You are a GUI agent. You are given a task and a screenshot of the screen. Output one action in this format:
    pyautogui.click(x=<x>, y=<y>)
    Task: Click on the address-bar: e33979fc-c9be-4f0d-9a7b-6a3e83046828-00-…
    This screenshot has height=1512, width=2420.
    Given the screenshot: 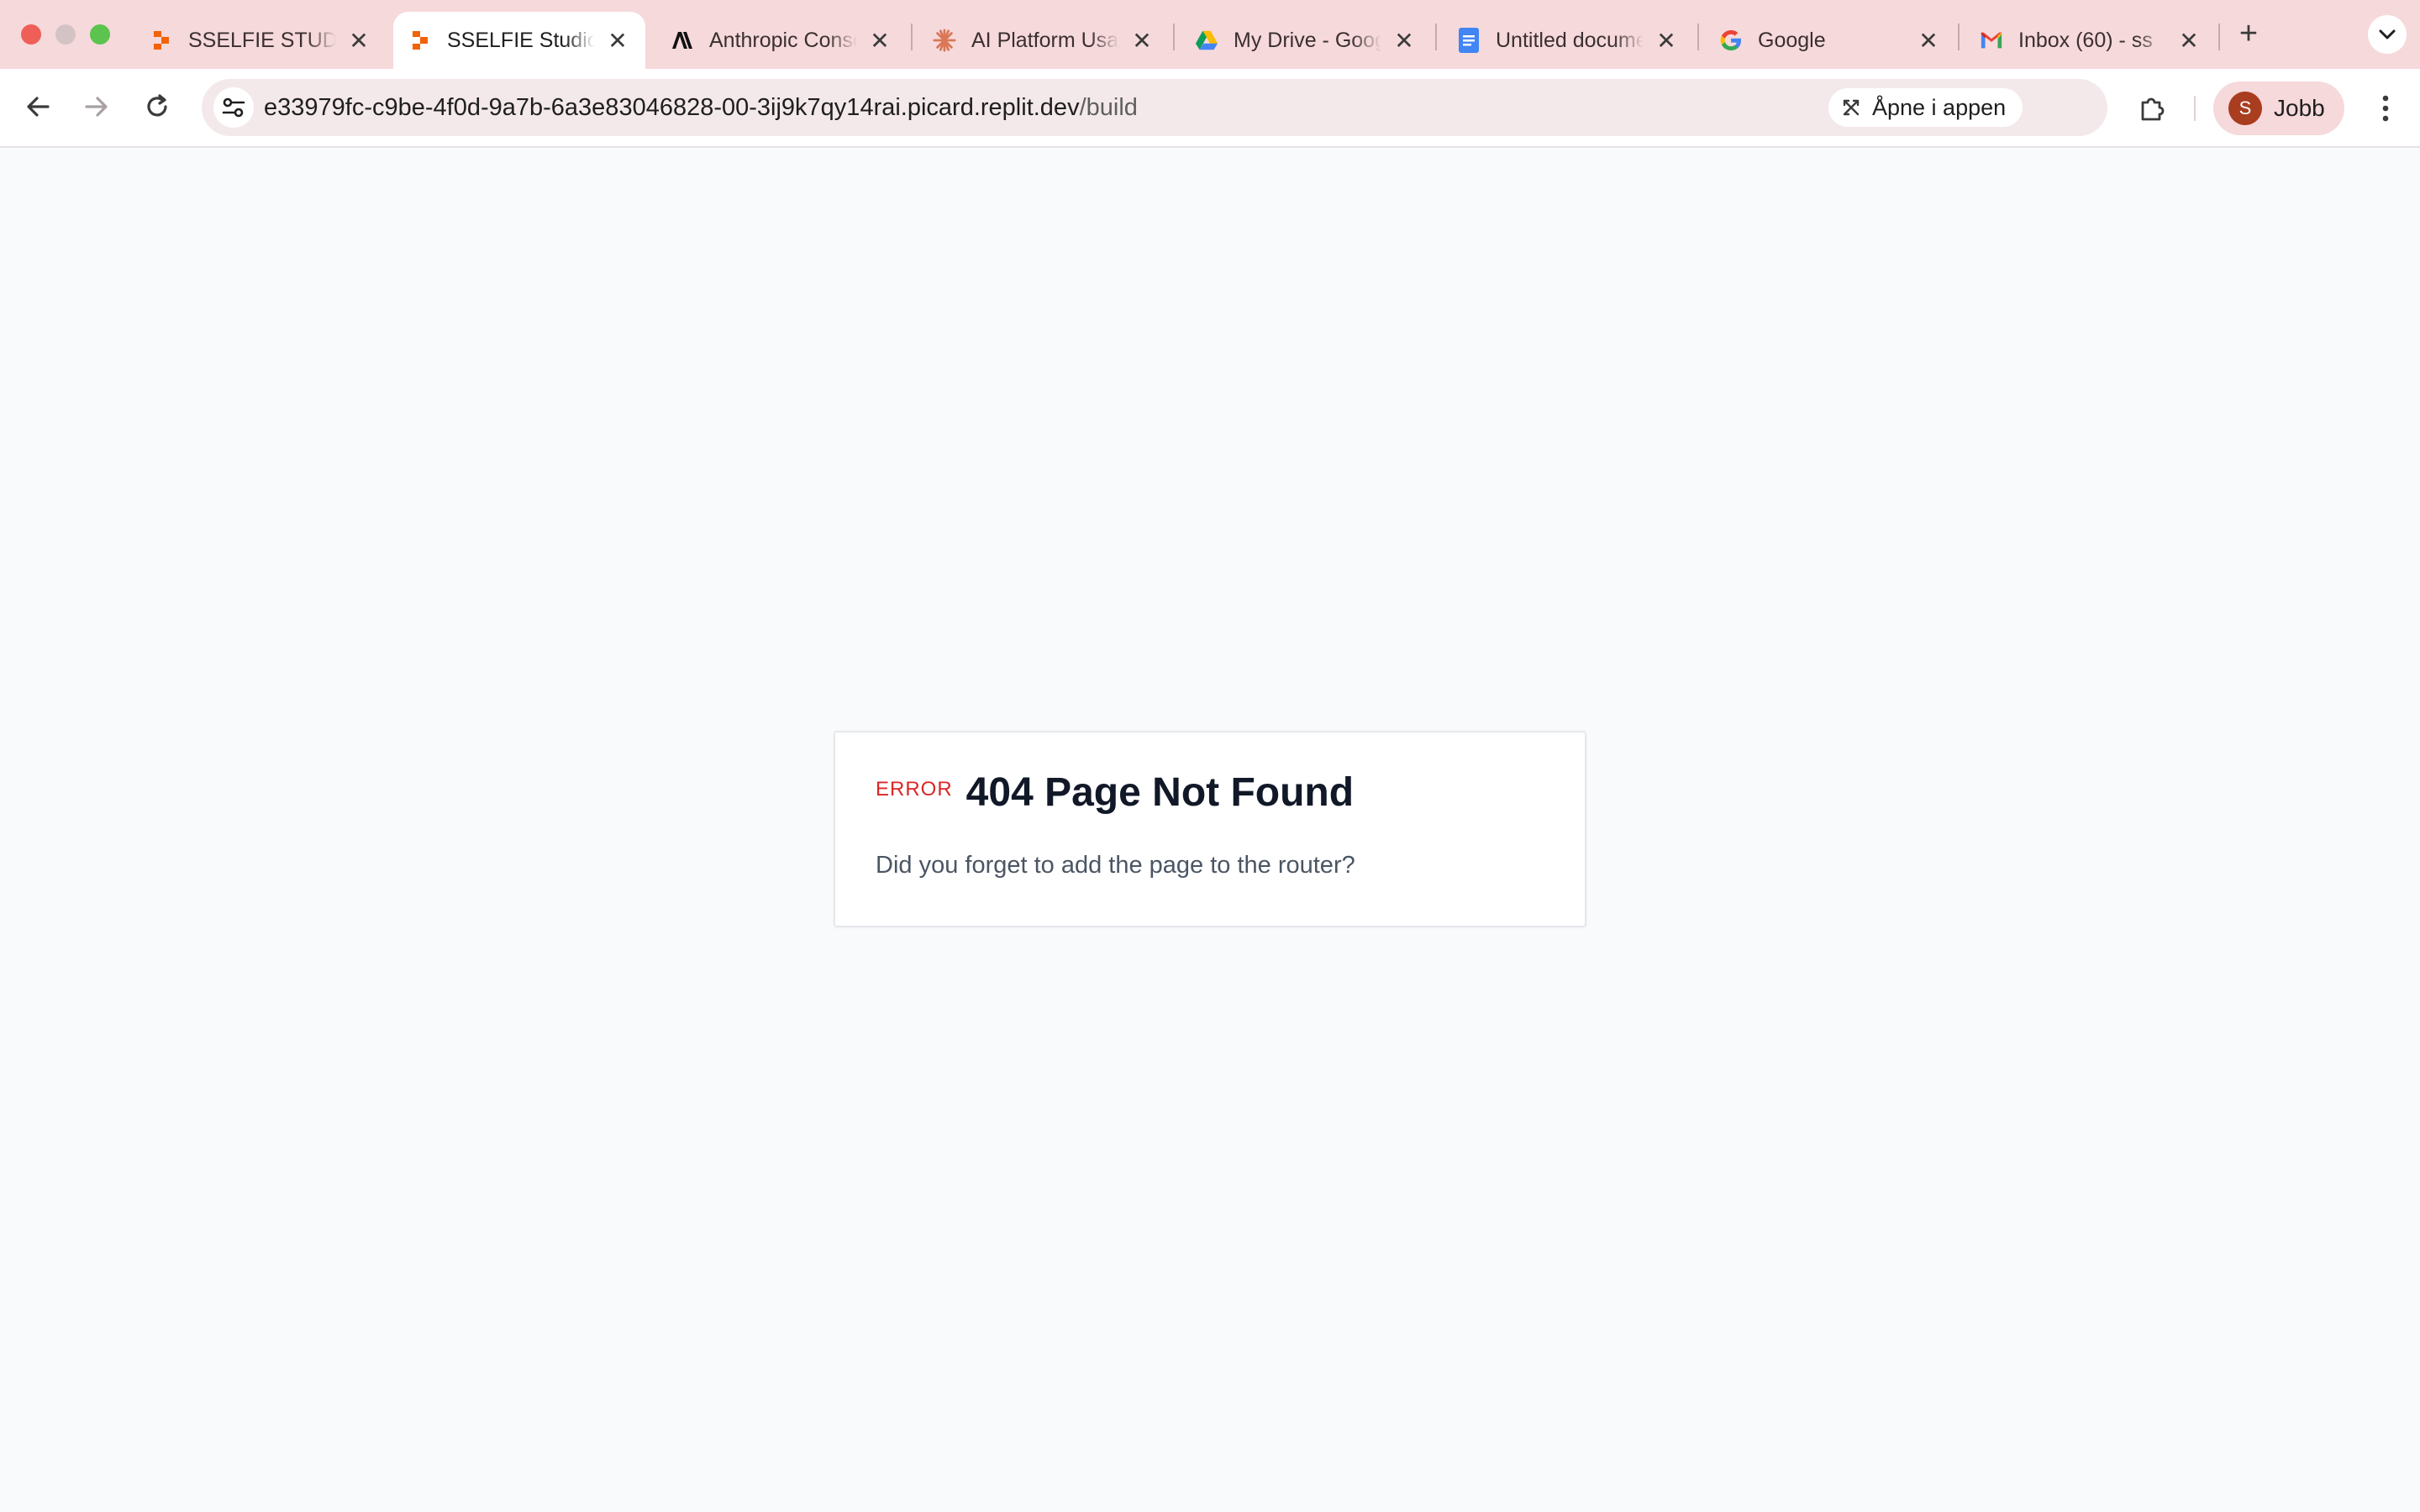 What is the action you would take?
    pyautogui.click(x=1241, y=107)
    